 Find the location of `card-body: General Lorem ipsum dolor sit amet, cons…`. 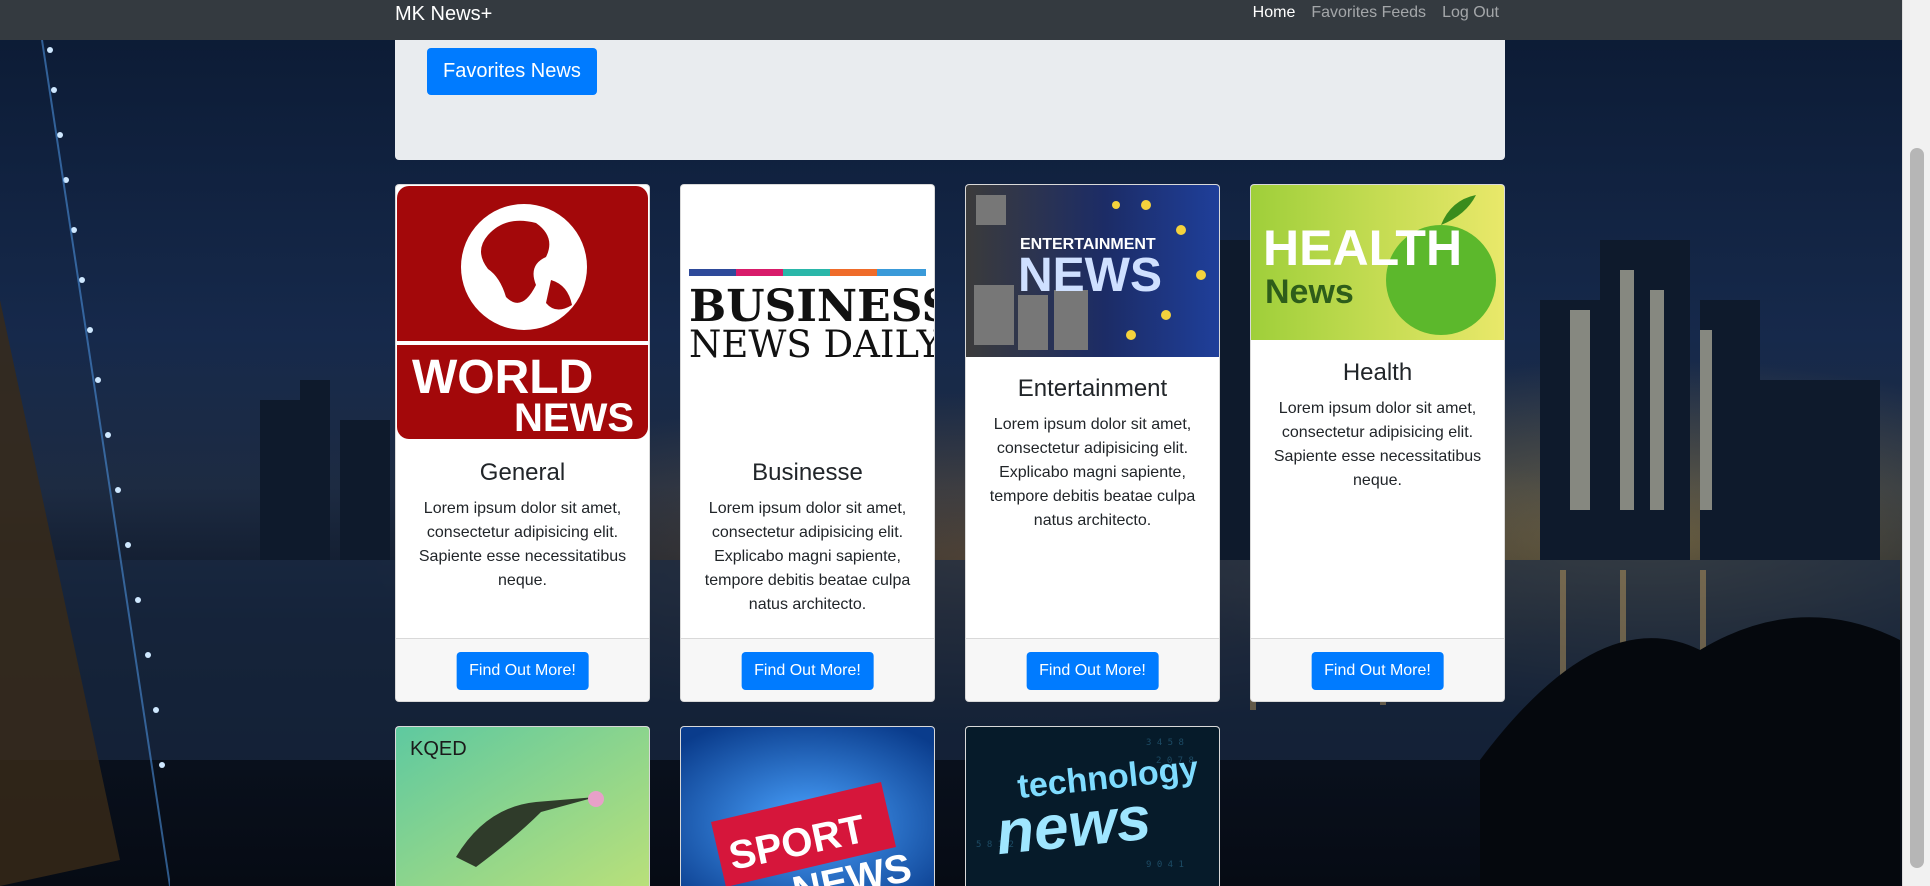

card-body: General Lorem ipsum dolor sit amet, cons… is located at coordinates (522, 518).